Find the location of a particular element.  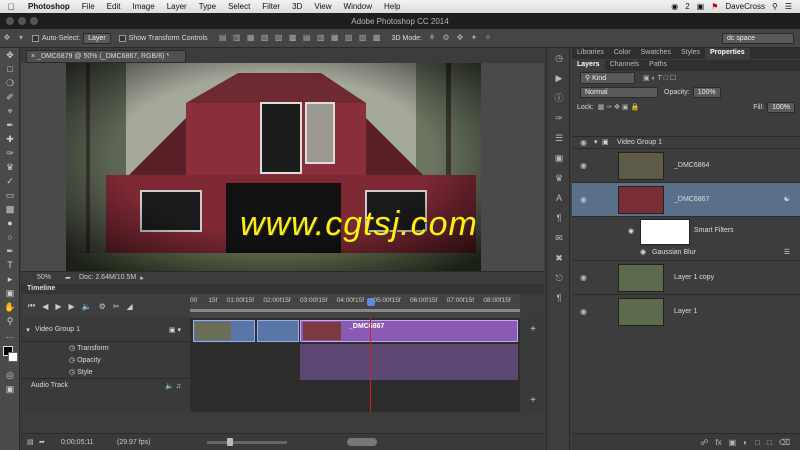

adjustments-icon: ☰ is located at coordinates (559, 138).